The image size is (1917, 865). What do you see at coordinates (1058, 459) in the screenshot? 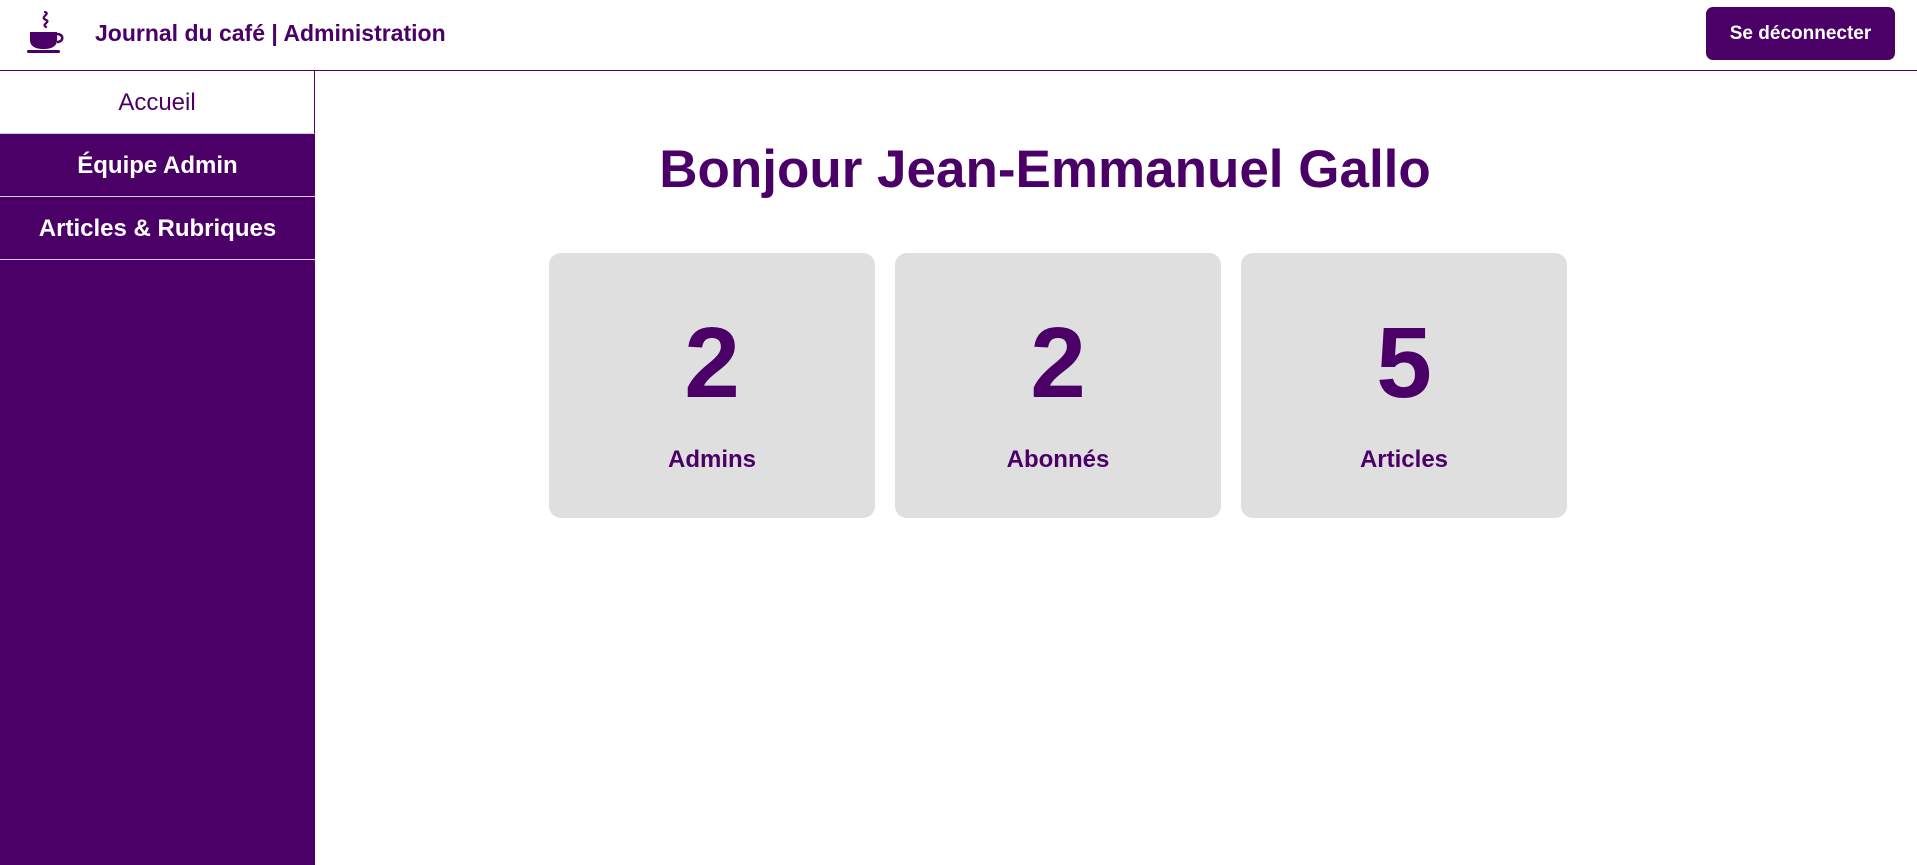
I see `stat-label: Abonnés` at bounding box center [1058, 459].